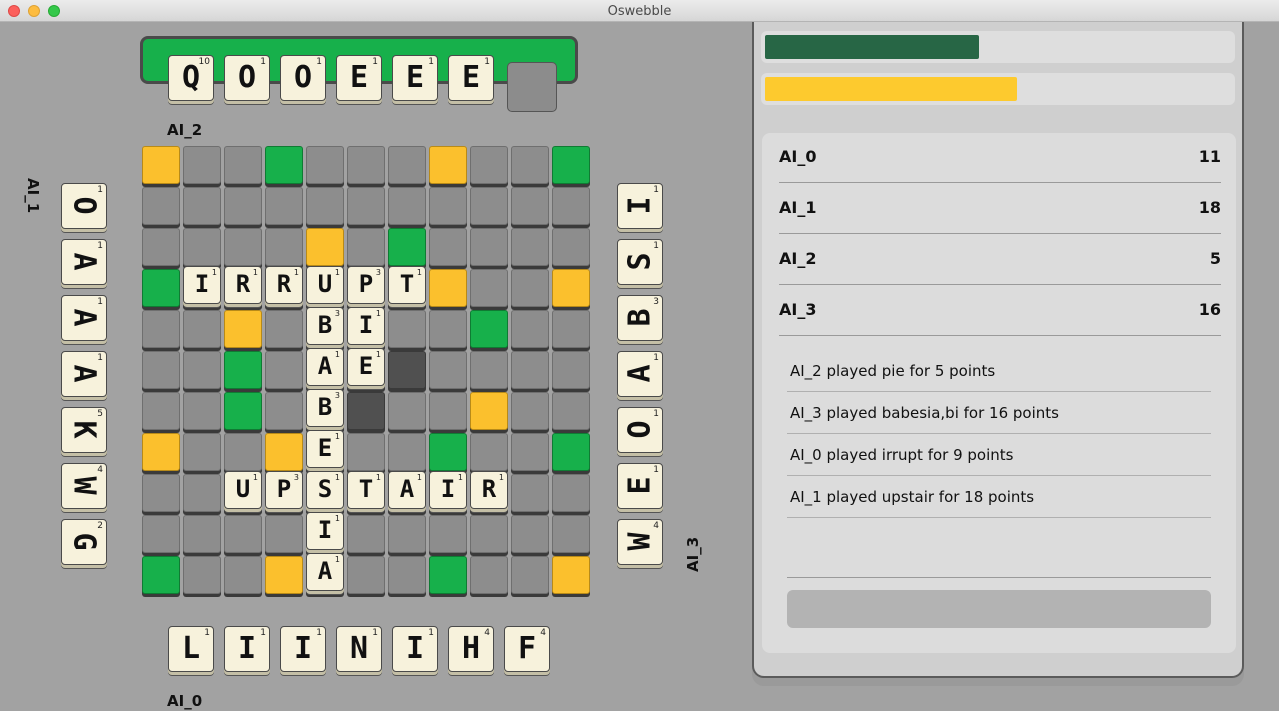 This screenshot has height=711, width=1279. I want to click on letter-tile: U1, so click(243, 490).